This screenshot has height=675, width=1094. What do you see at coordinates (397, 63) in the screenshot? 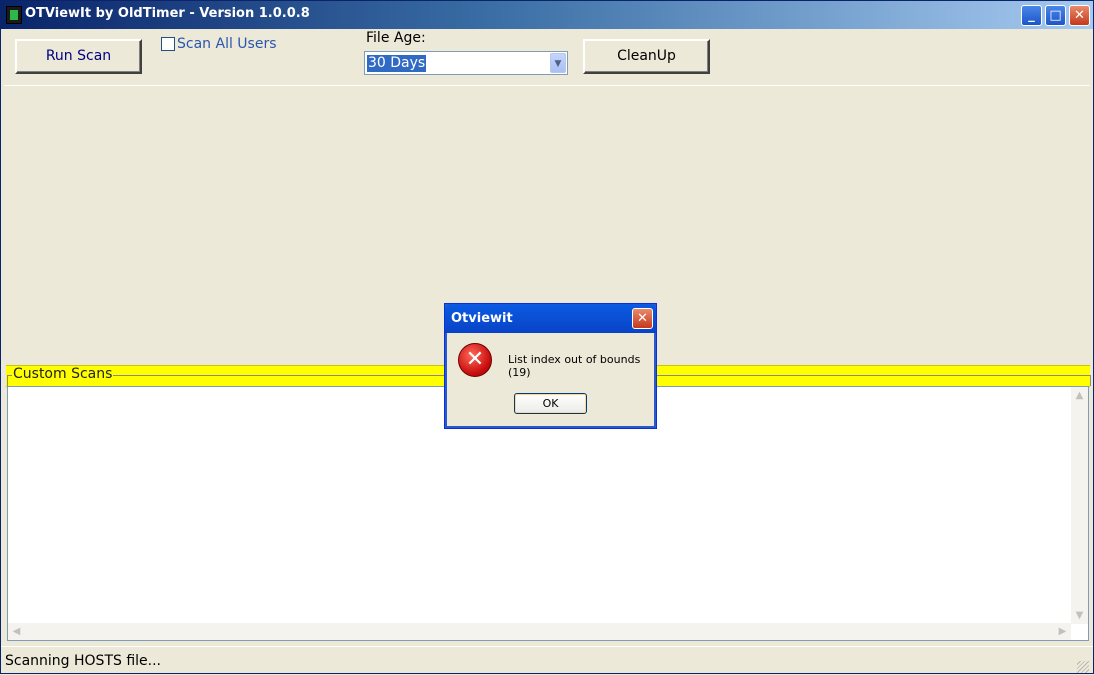
I see `file-age-value: 30 Days` at bounding box center [397, 63].